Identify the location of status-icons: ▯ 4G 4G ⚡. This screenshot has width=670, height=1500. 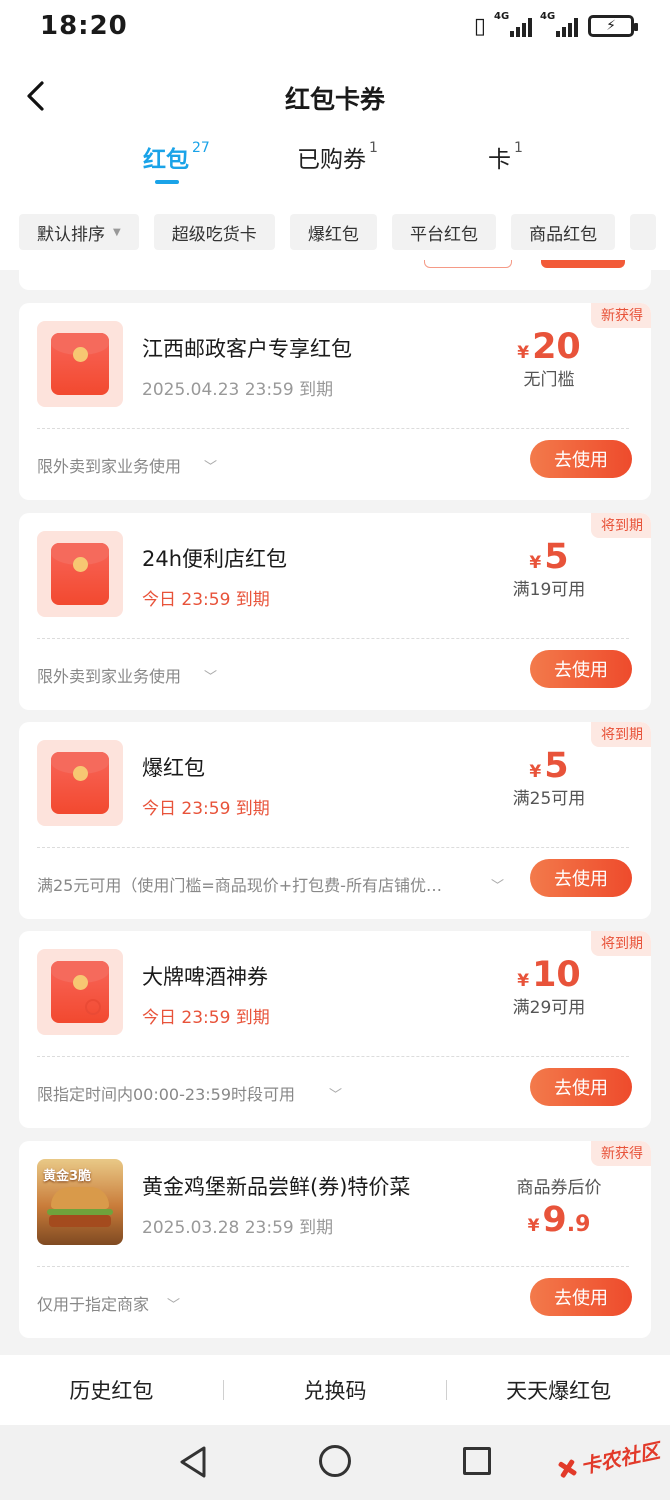
(555, 25).